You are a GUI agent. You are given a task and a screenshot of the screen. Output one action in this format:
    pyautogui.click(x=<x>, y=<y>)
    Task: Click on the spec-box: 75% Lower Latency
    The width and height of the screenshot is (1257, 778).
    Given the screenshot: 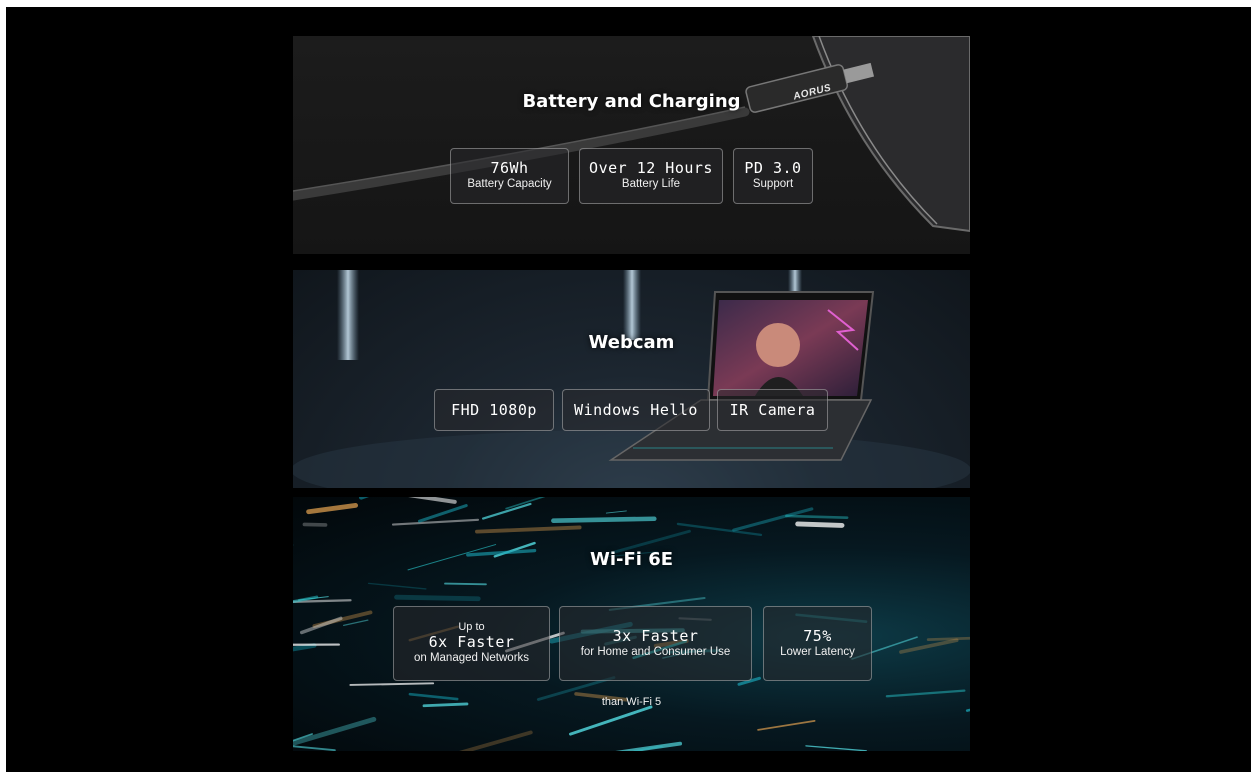 What is the action you would take?
    pyautogui.click(x=817, y=643)
    